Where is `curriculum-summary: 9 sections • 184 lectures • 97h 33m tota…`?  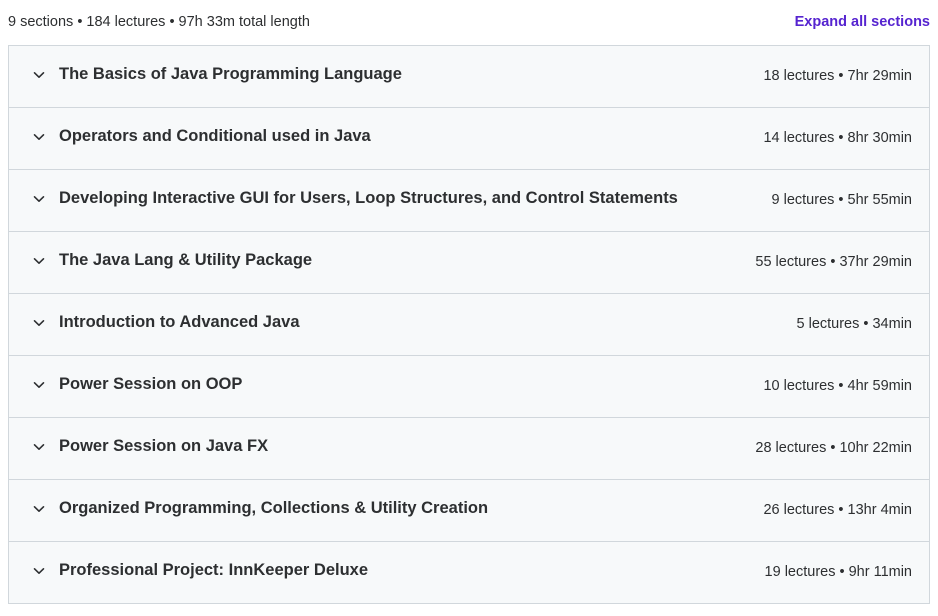
curriculum-summary: 9 sections • 184 lectures • 97h 33m tota… is located at coordinates (159, 22).